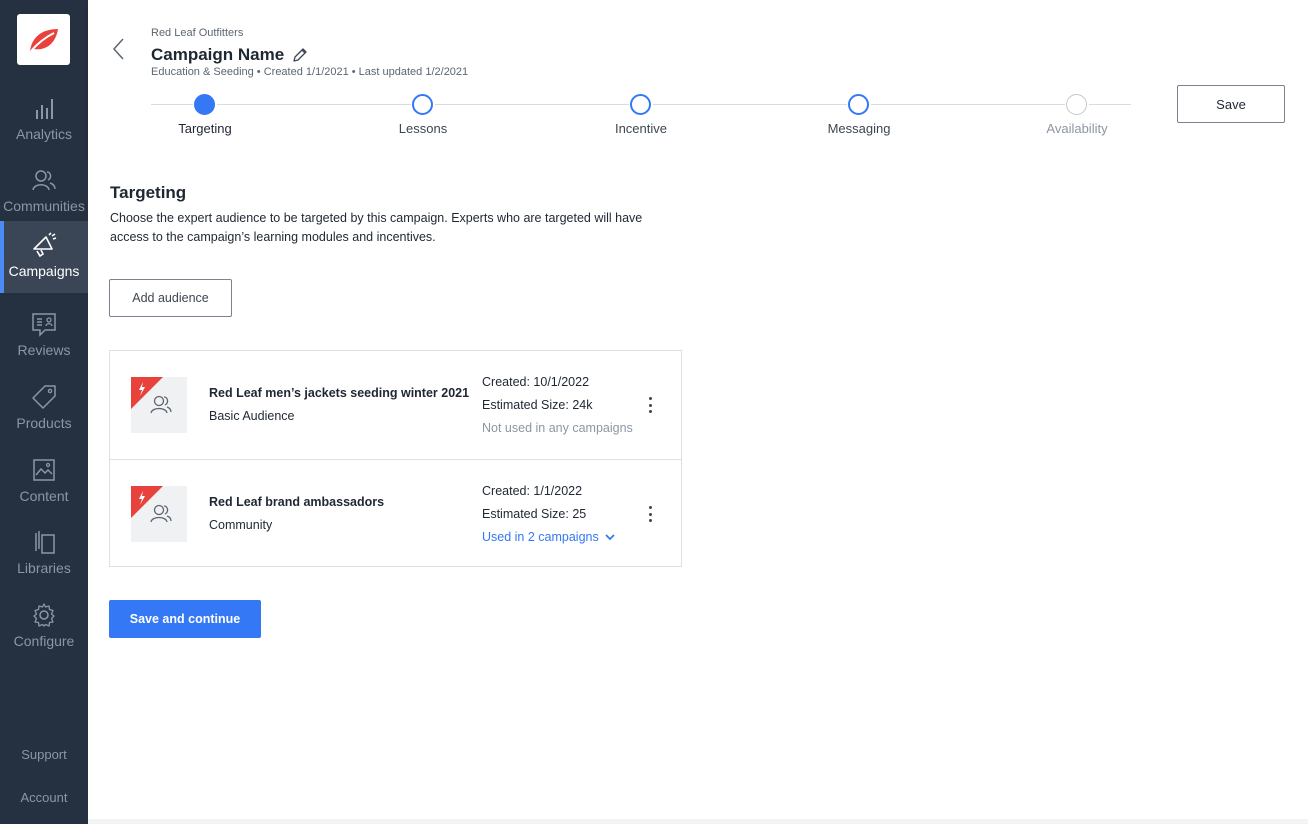  I want to click on audience-usage: Not used in any campaigns, so click(557, 428).